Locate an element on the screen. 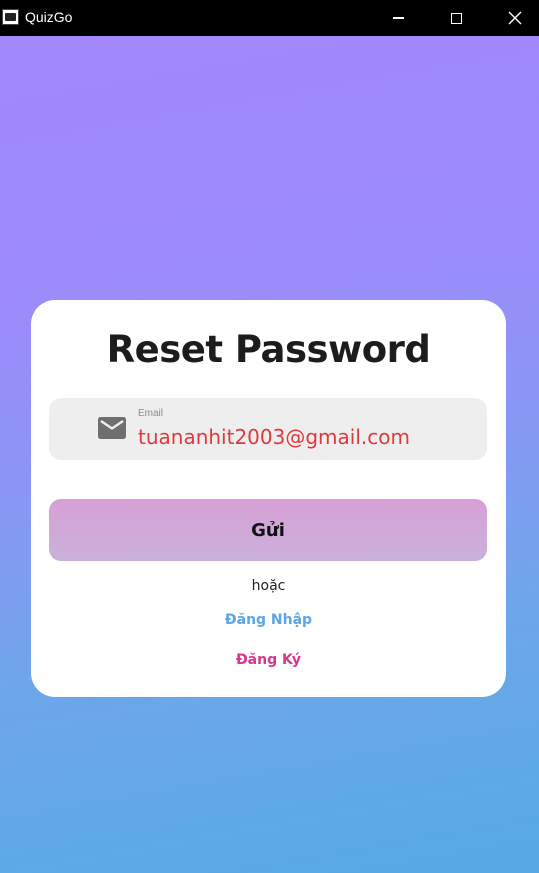 The image size is (539, 873). minimize-button is located at coordinates (398, 18).